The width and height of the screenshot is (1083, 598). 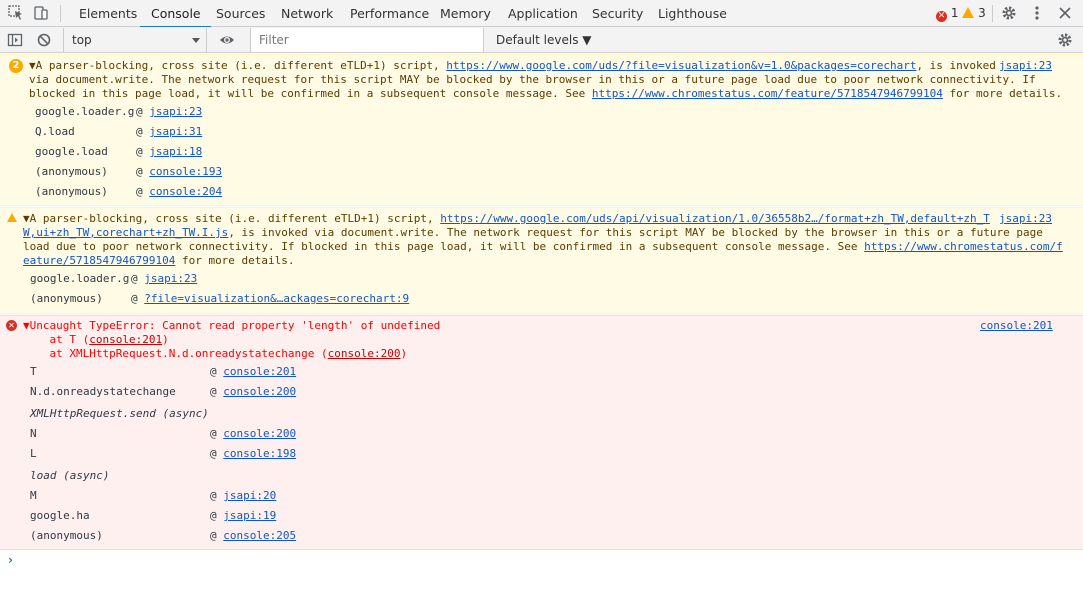 I want to click on tab-security: Security, so click(x=617, y=13).